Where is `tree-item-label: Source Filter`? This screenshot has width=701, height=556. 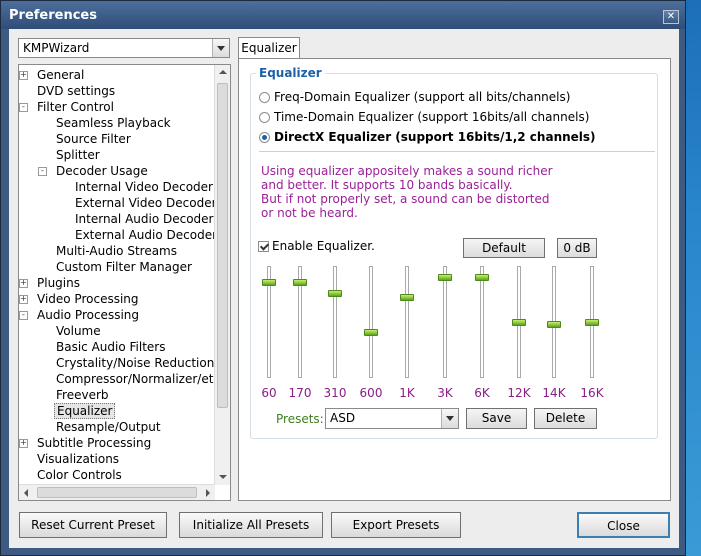
tree-item-label: Source Filter is located at coordinates (93, 139).